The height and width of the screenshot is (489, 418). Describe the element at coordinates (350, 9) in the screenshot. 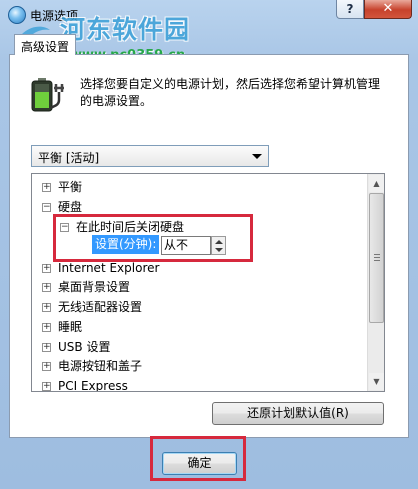

I see `help-button: ?` at that location.